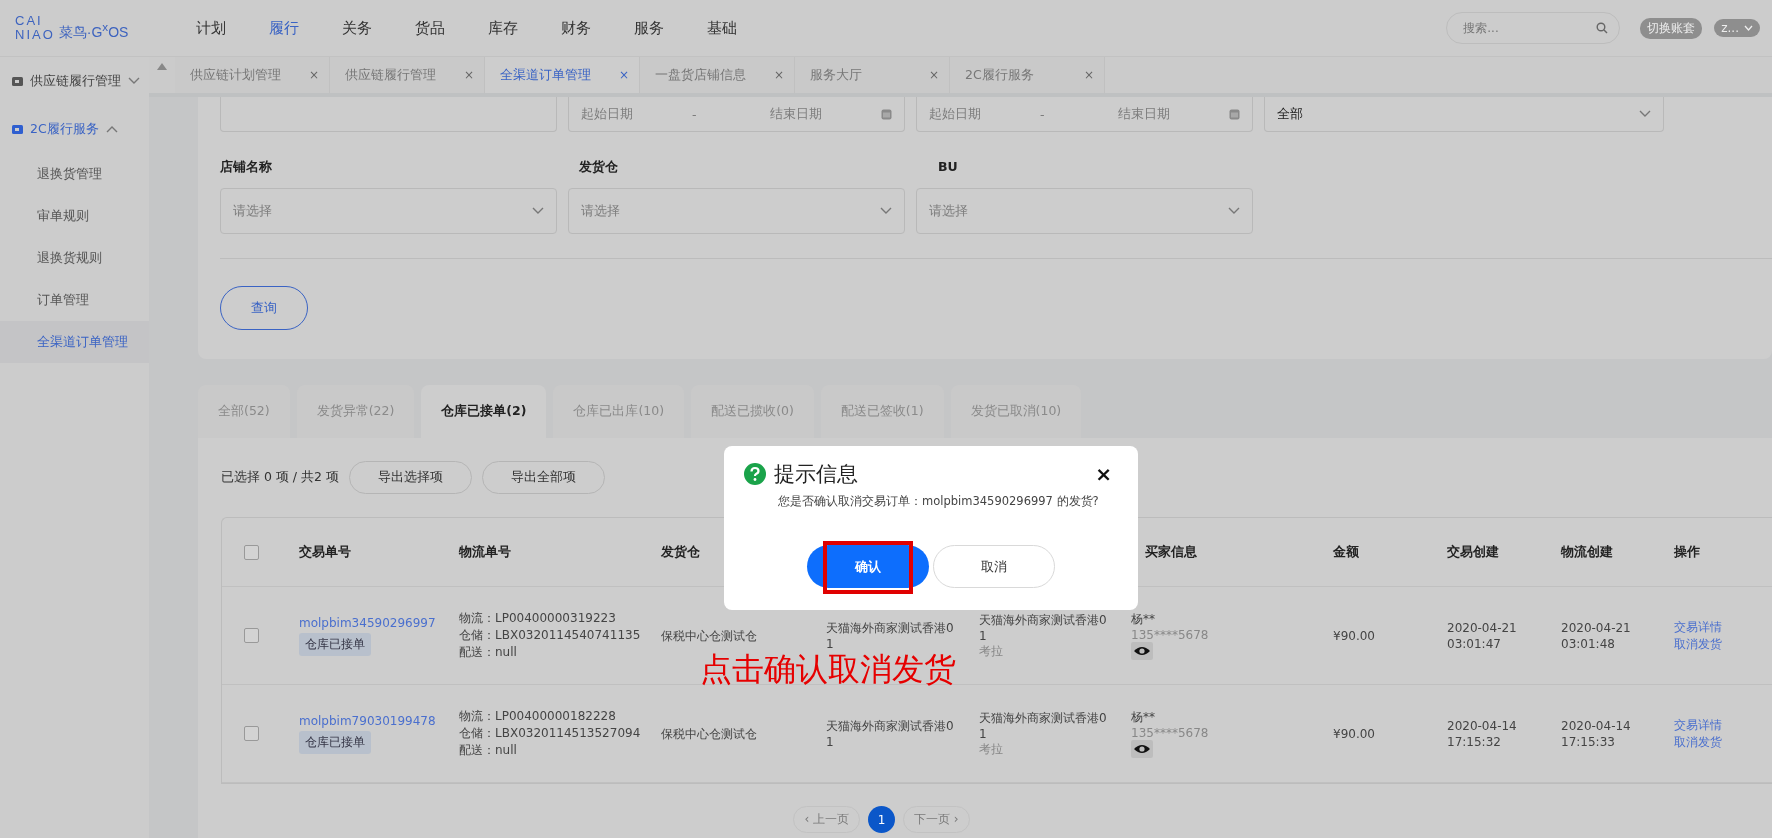 Image resolution: width=1772 pixels, height=838 pixels. I want to click on select-field: 全部, so click(1464, 114).